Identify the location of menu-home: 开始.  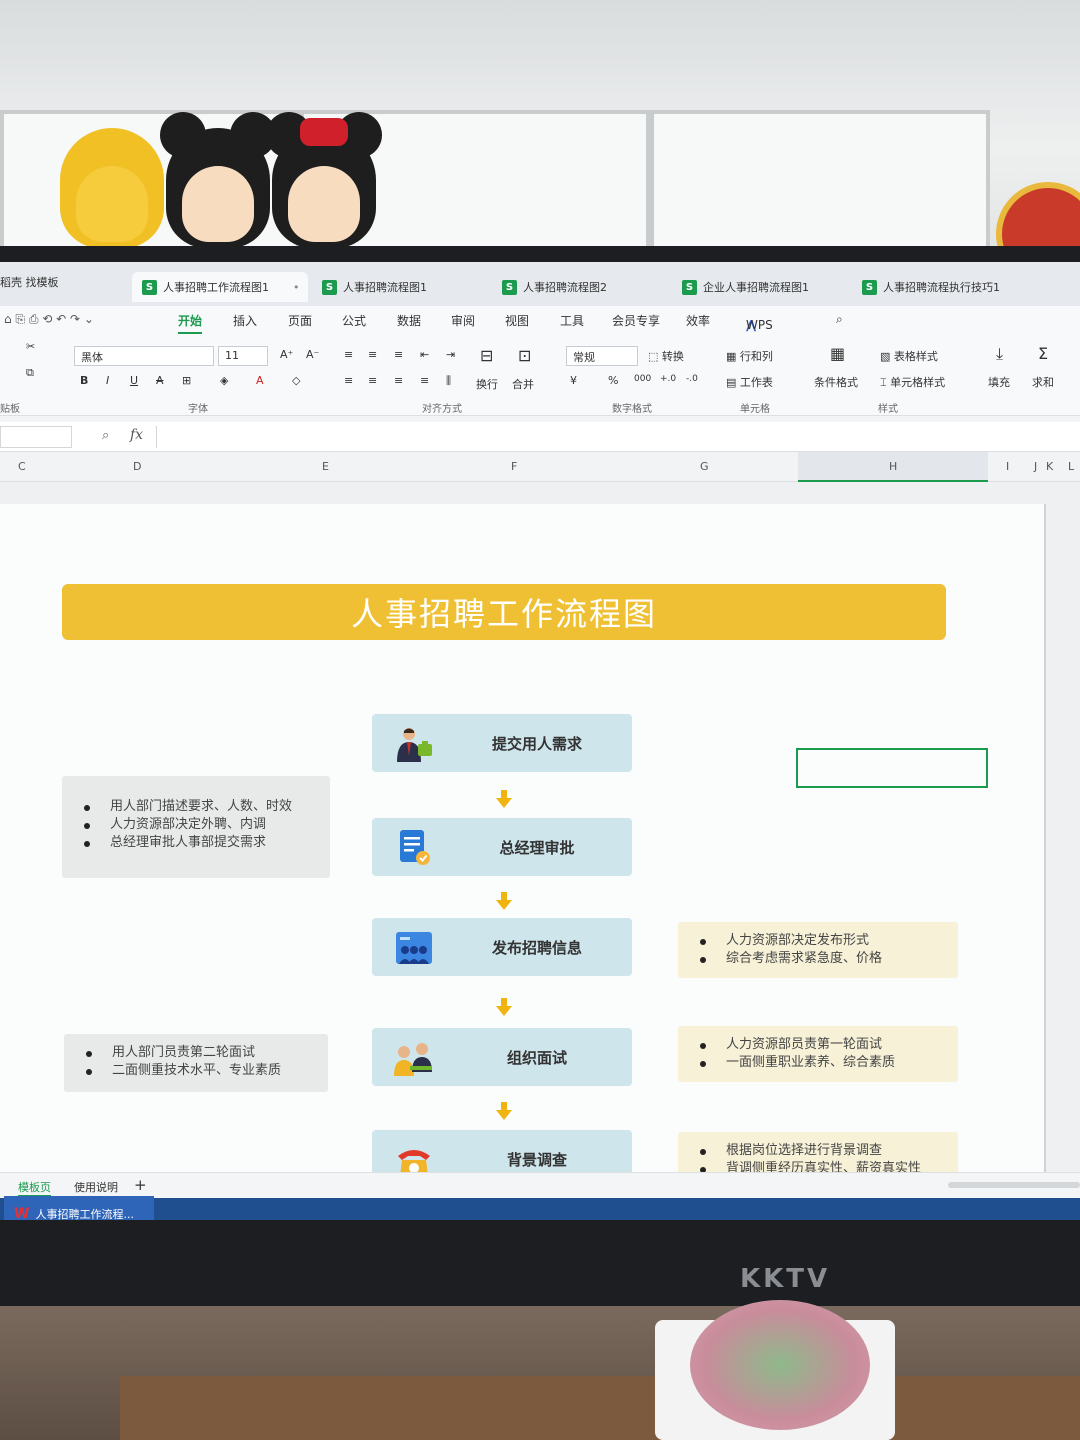
(190, 323).